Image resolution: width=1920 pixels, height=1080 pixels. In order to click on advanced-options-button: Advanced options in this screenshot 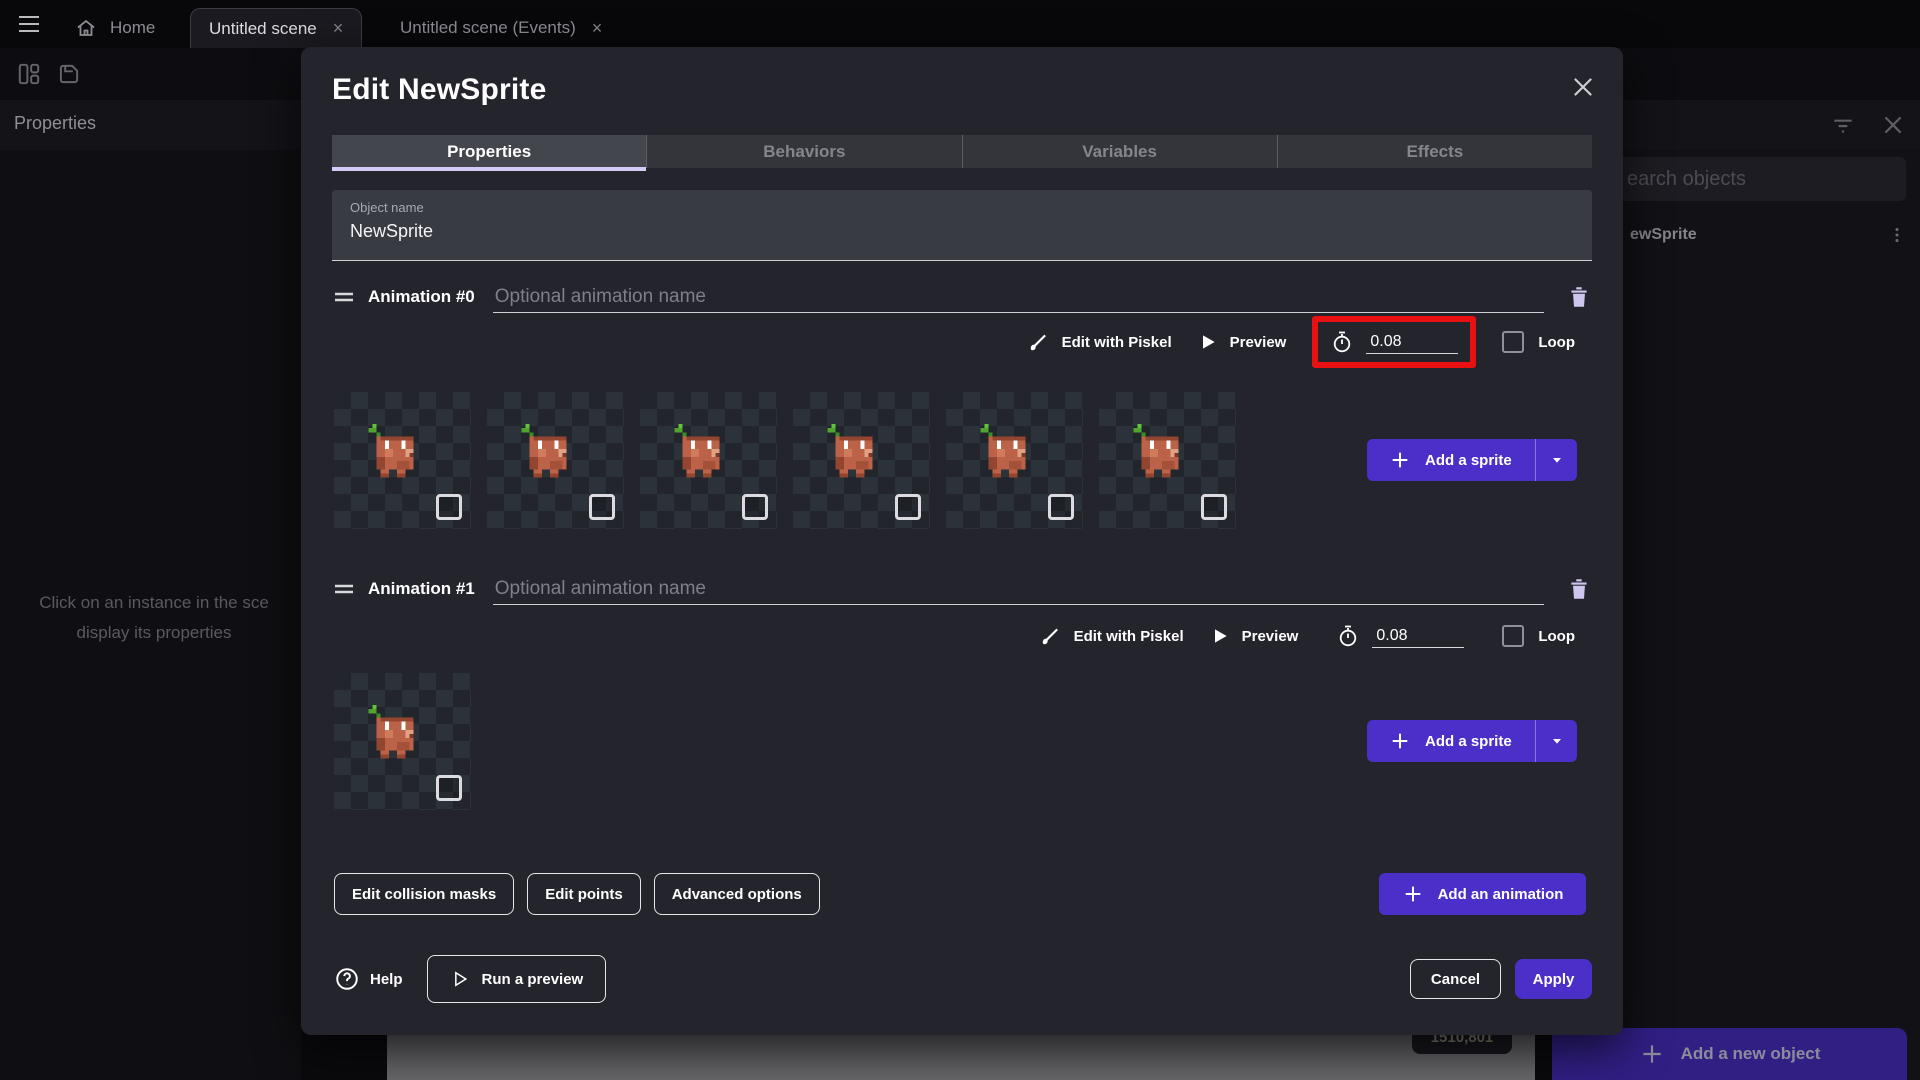, I will do `click(736, 894)`.